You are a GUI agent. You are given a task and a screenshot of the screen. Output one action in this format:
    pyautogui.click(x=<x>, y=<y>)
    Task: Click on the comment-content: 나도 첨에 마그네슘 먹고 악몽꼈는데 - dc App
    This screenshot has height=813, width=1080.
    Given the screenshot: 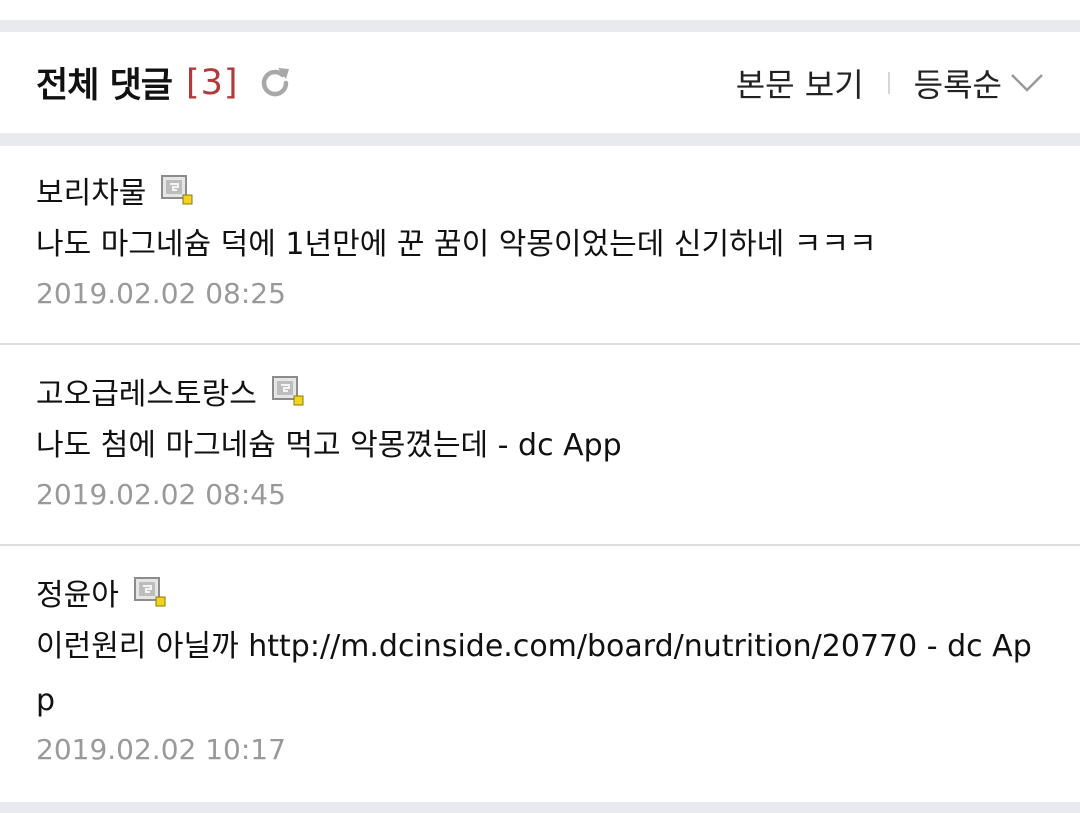 What is the action you would take?
    pyautogui.click(x=329, y=445)
    